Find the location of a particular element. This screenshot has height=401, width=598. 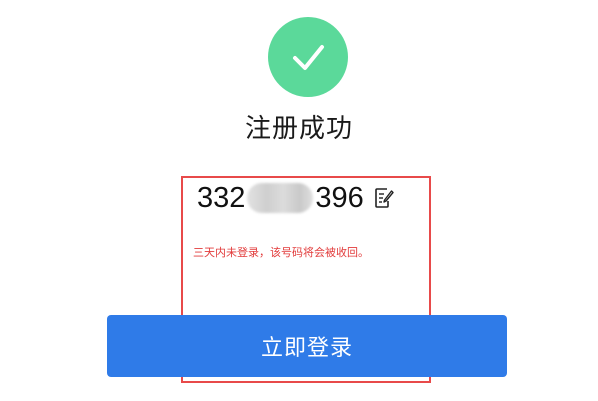

checkmark-circle-icon is located at coordinates (308, 57).